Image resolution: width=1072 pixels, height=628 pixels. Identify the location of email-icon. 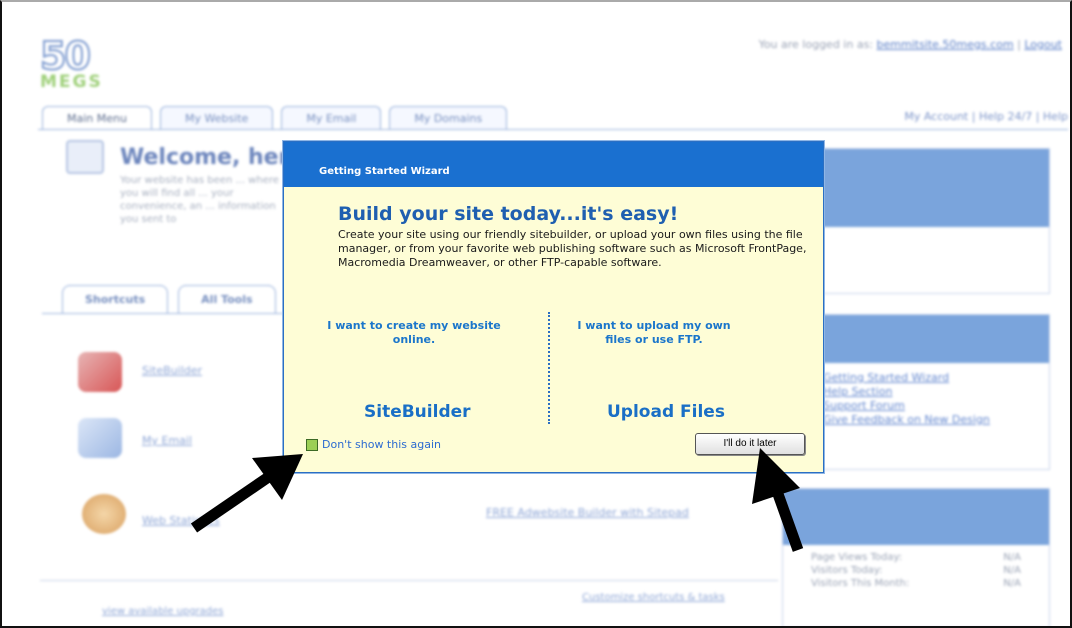
(100, 438).